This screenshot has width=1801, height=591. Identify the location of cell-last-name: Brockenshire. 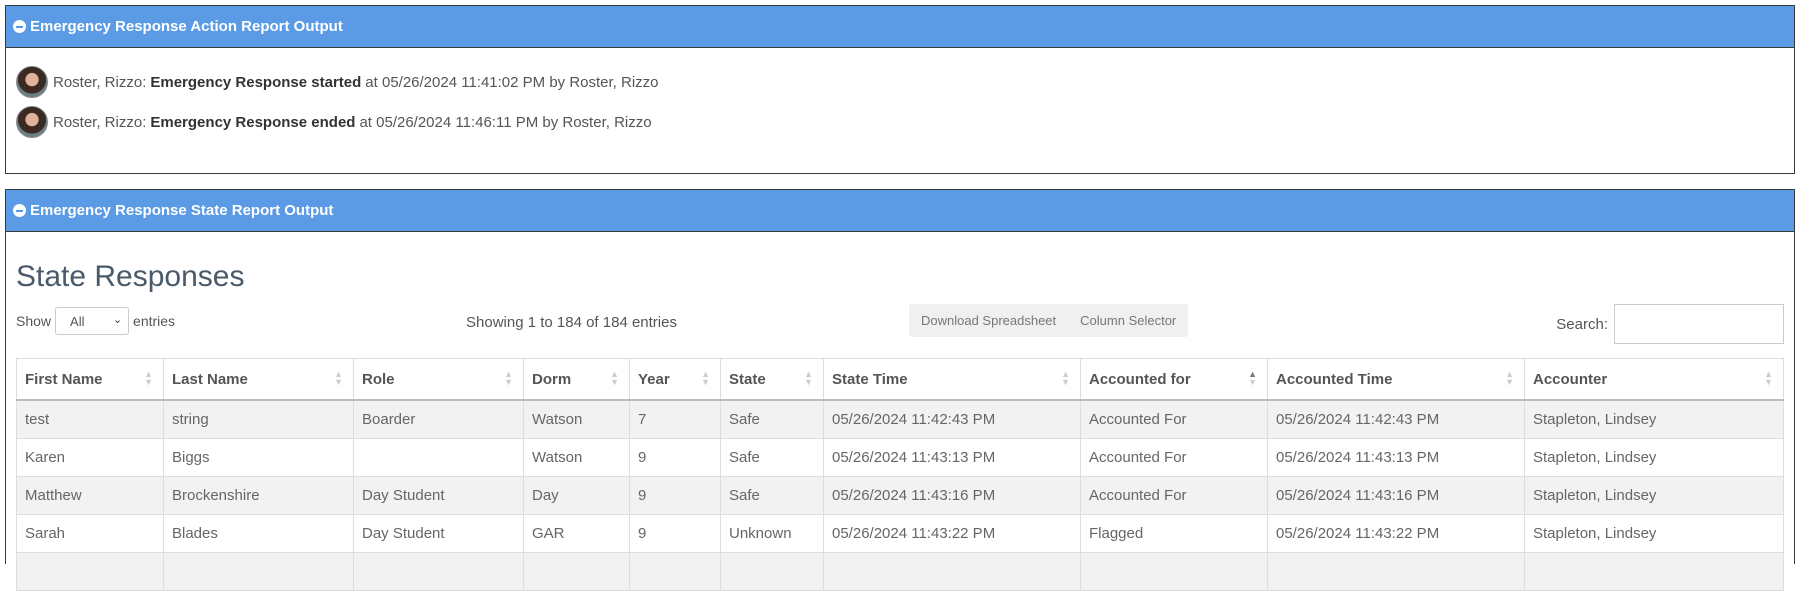
(258, 495).